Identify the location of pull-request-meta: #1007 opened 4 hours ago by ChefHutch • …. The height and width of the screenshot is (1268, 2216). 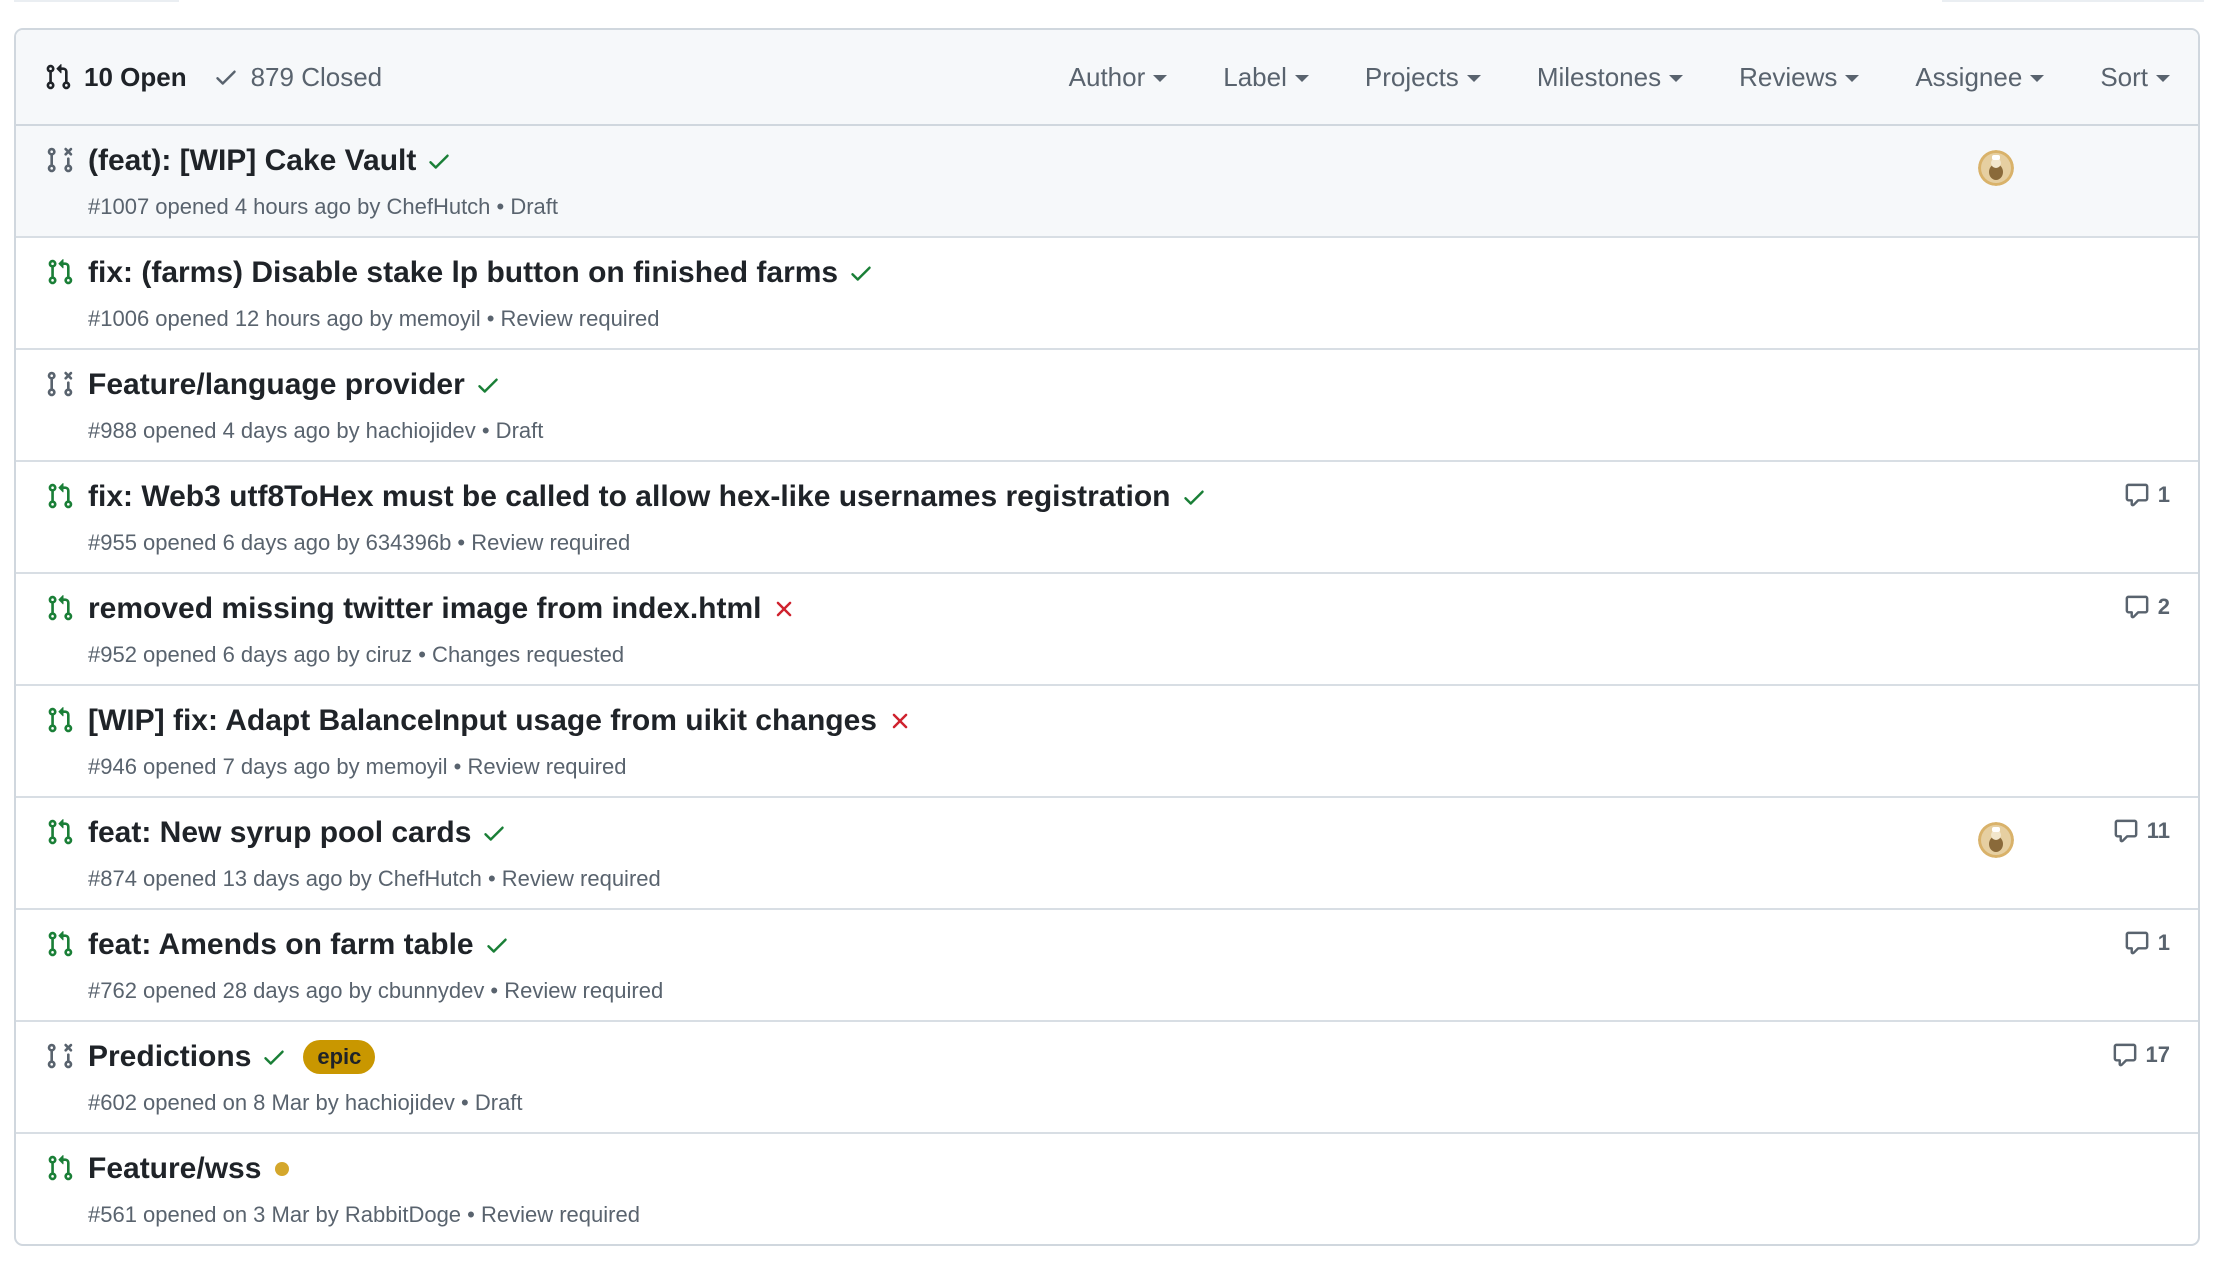
(323, 206).